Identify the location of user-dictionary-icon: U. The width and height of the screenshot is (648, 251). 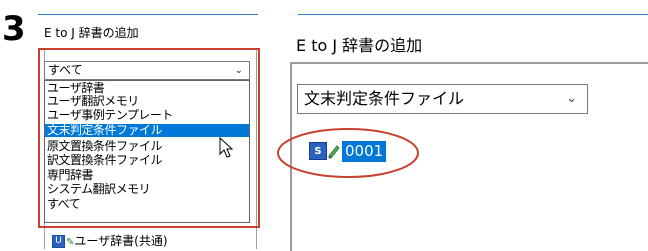
(58, 241).